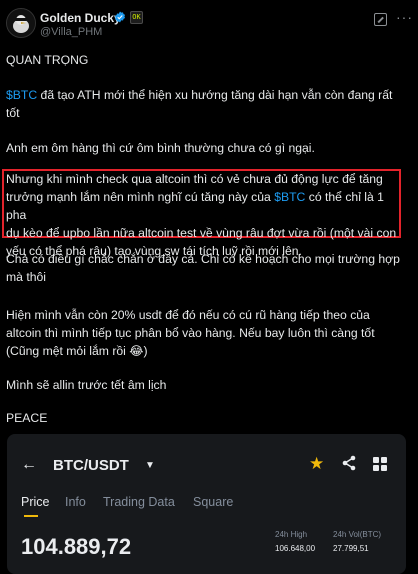  Describe the element at coordinates (26, 277) in the screenshot. I see `tweet-text: mà thôi` at that location.